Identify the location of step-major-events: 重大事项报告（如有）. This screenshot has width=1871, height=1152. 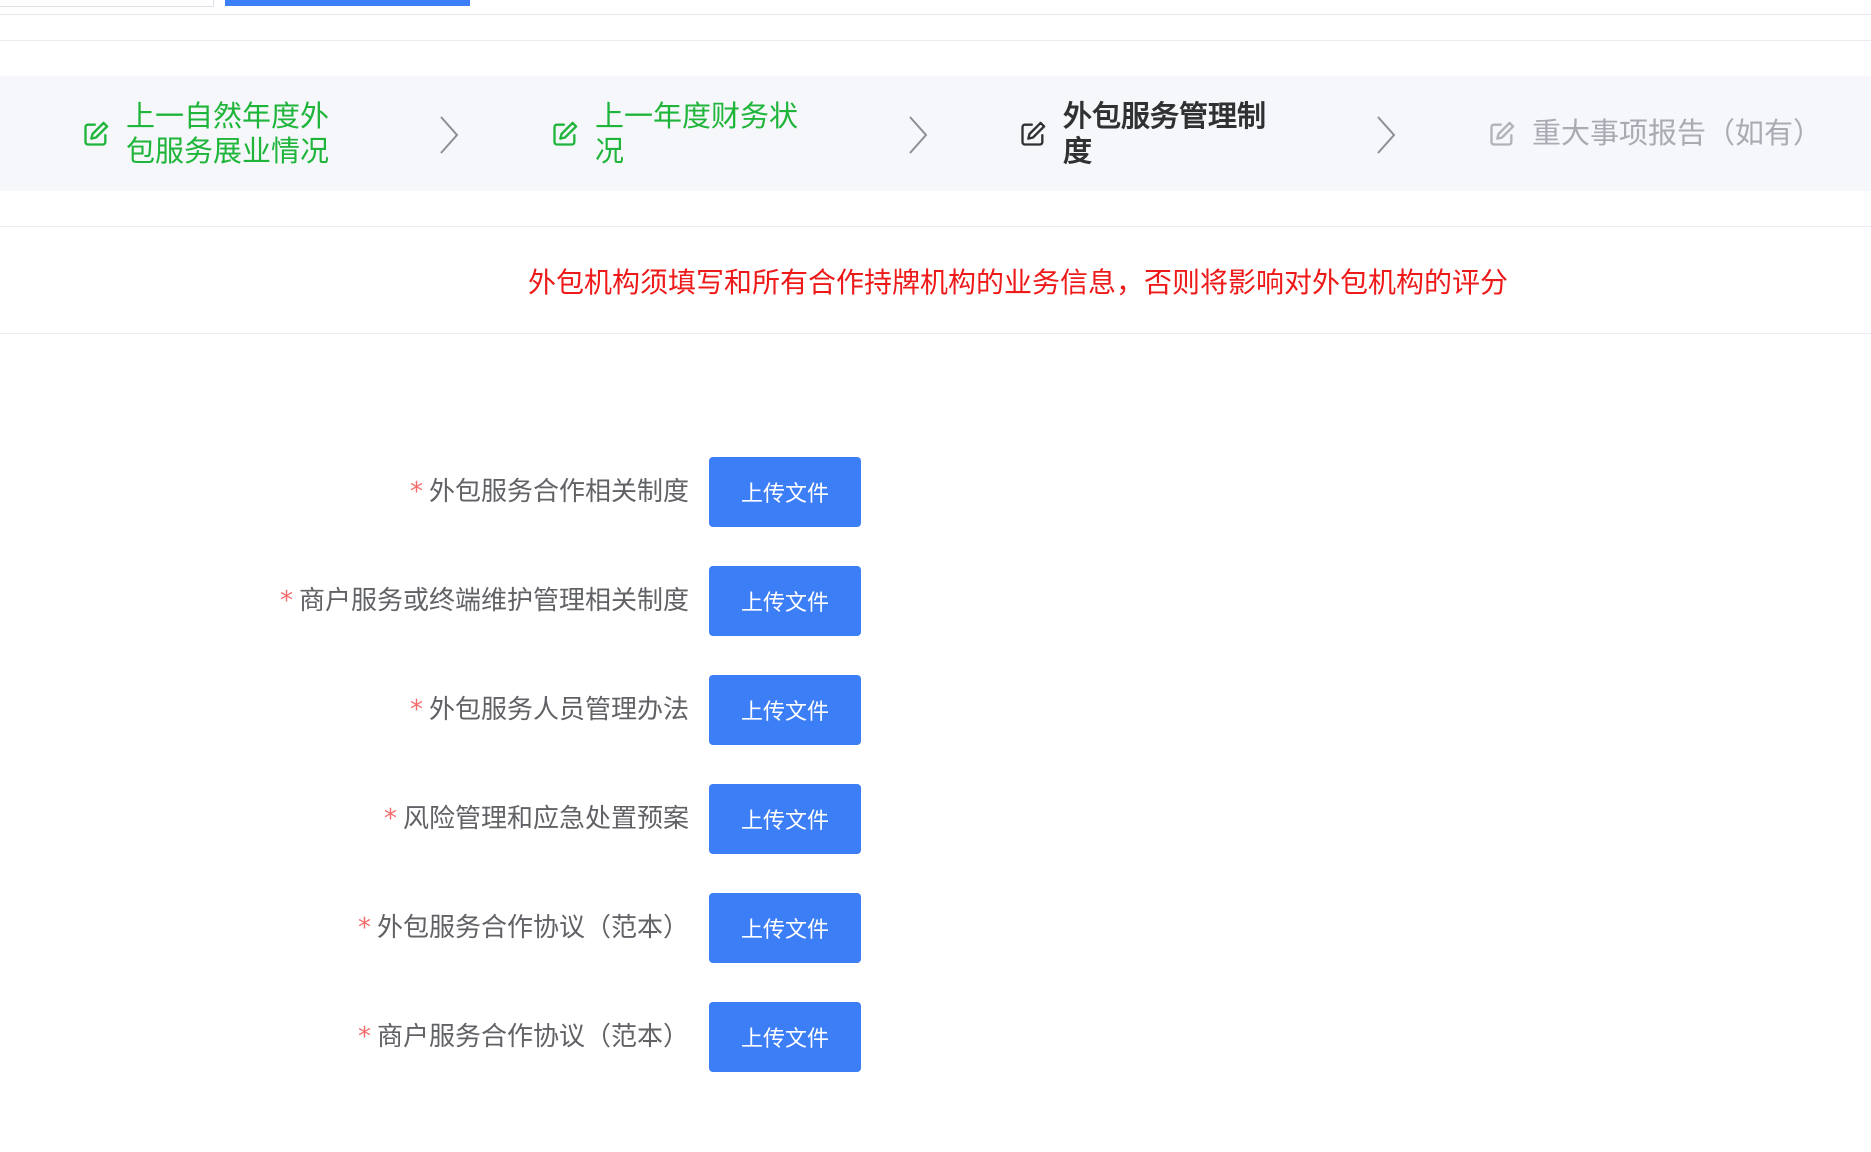
(1668, 133).